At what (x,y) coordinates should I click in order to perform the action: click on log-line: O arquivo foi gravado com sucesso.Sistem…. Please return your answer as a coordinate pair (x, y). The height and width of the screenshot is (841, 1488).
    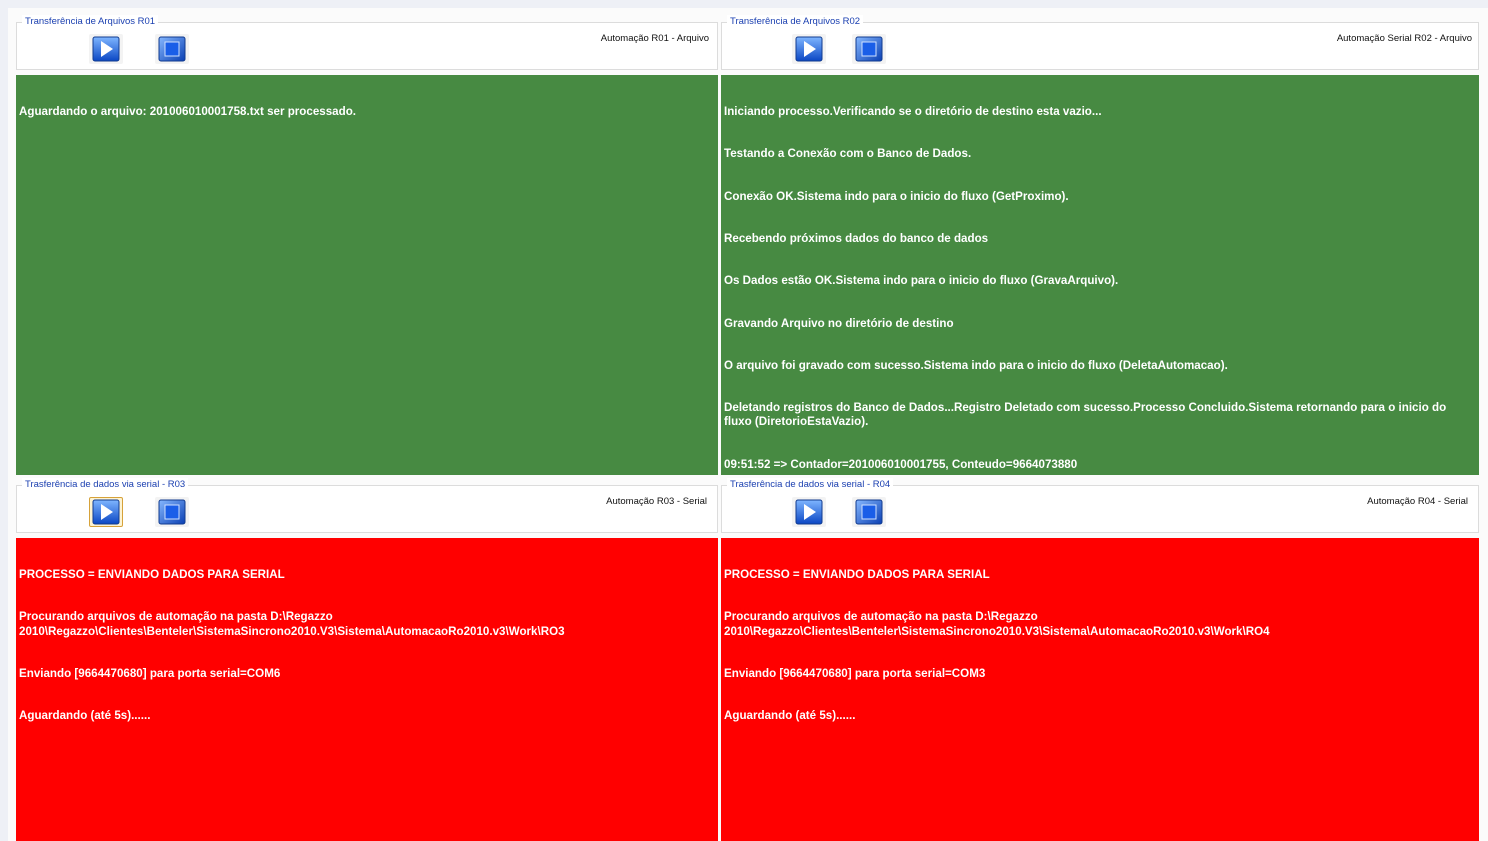
    Looking at the image, I should click on (976, 365).